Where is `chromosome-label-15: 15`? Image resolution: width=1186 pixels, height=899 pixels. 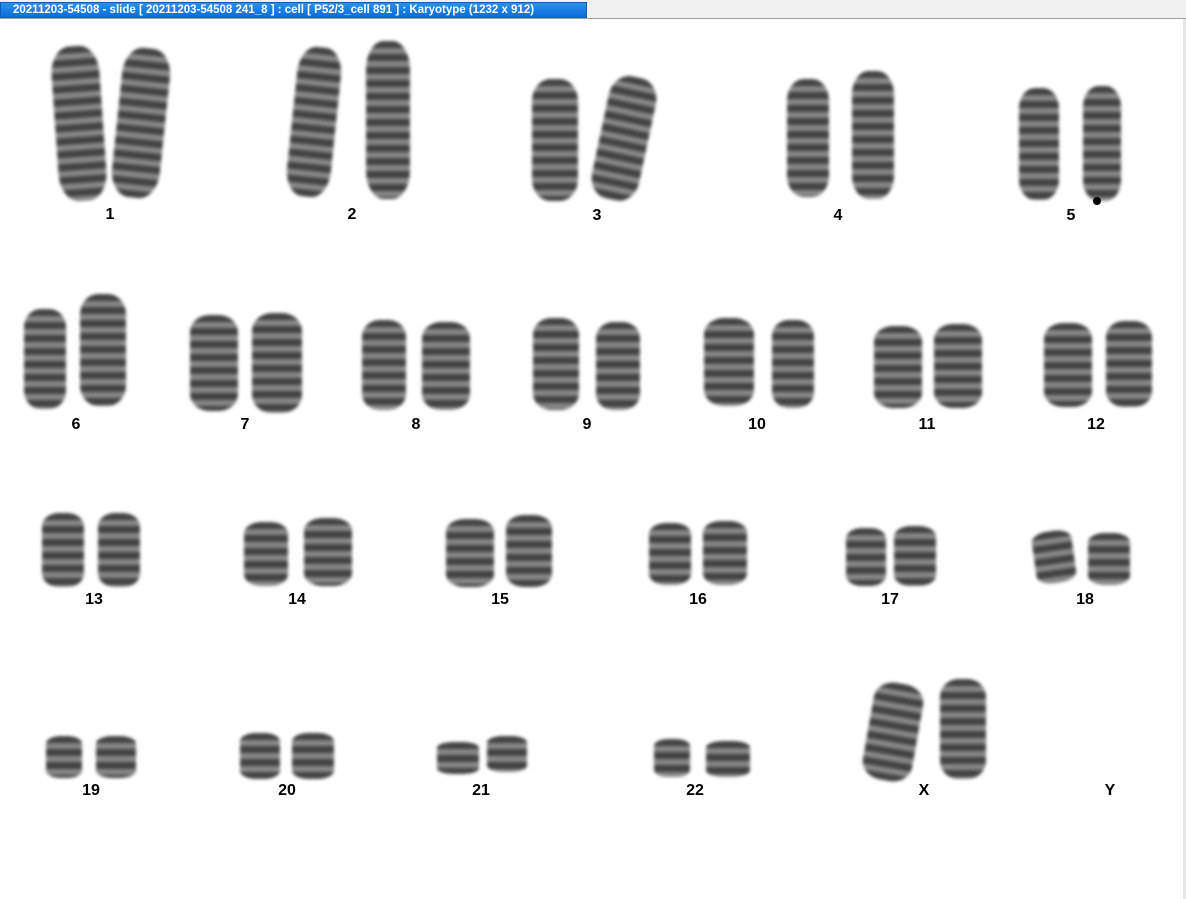 chromosome-label-15: 15 is located at coordinates (500, 599).